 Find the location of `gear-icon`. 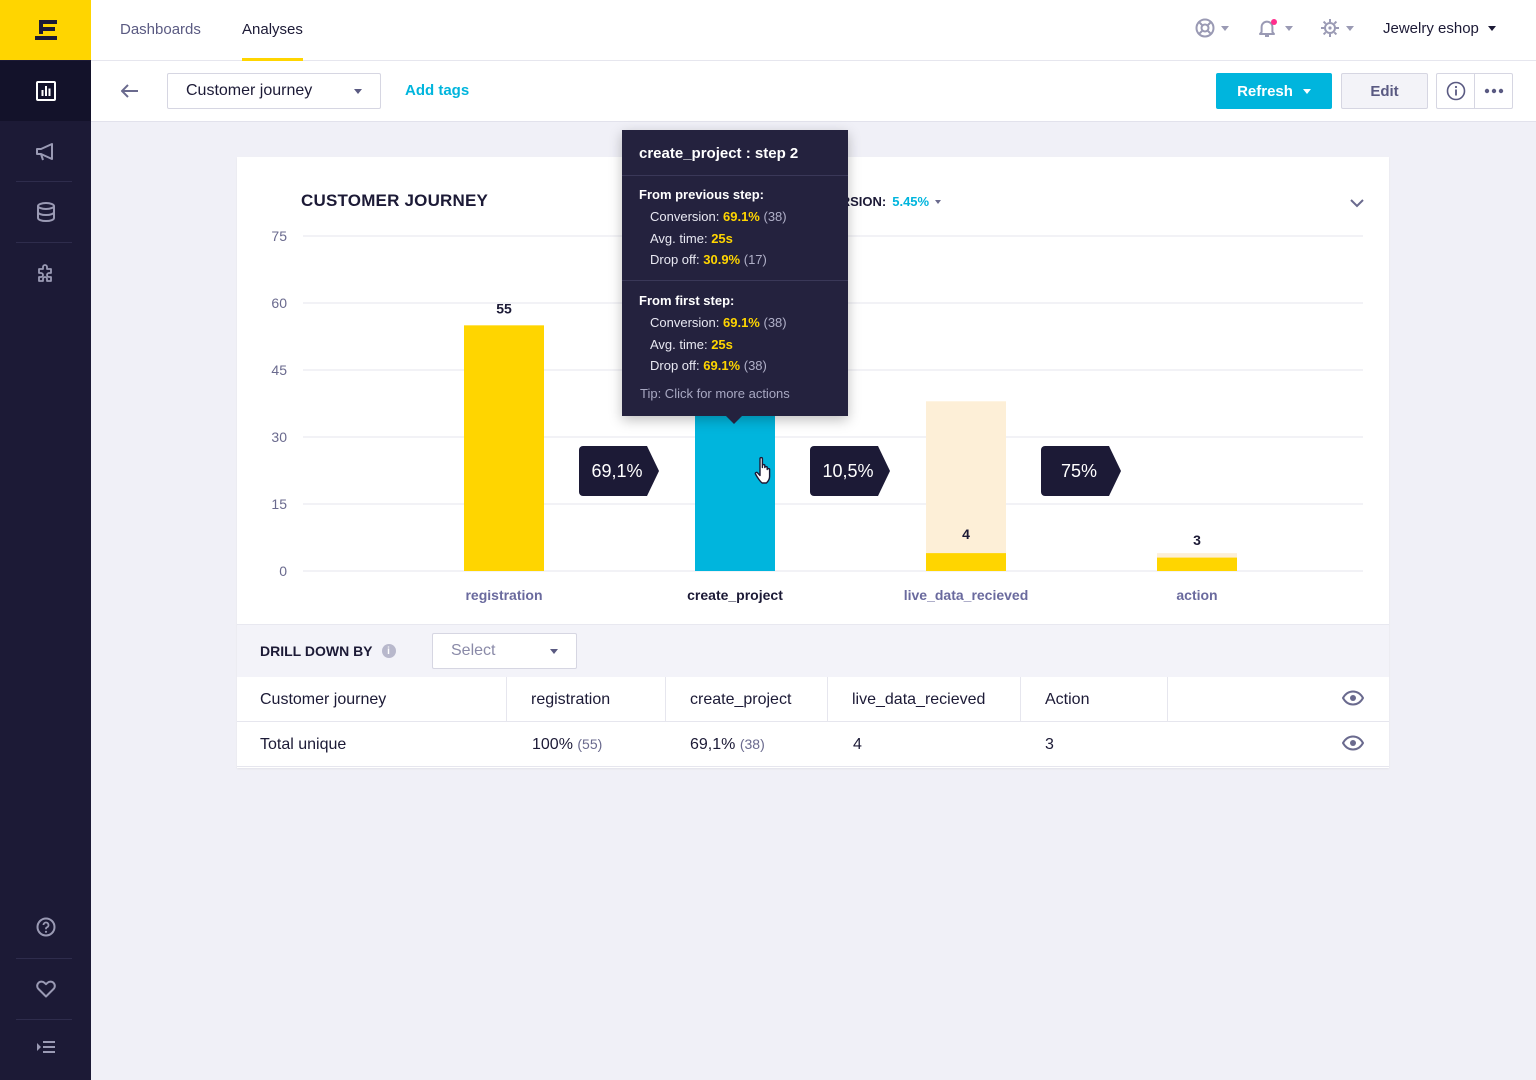

gear-icon is located at coordinates (1330, 28).